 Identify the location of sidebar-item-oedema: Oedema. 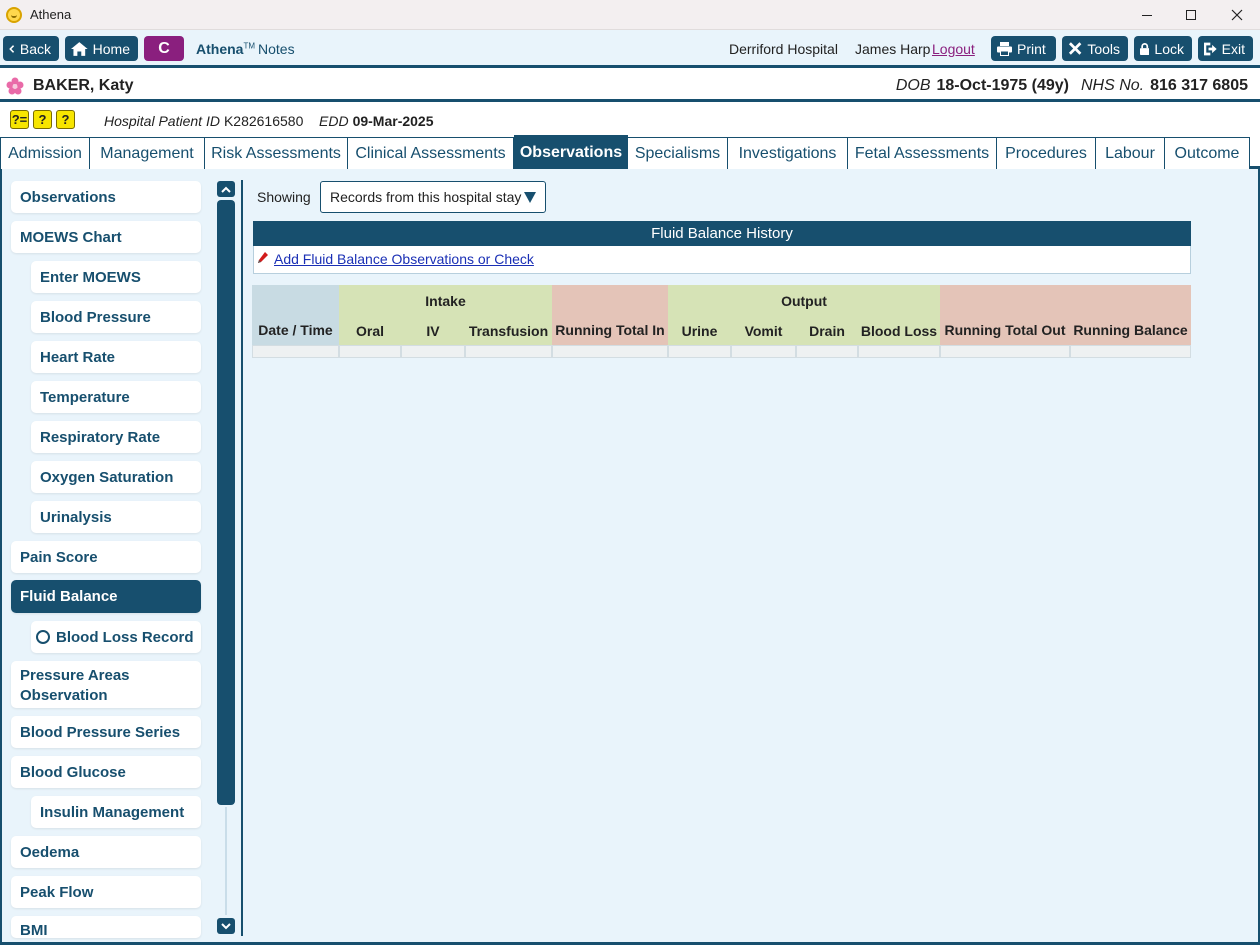
(106, 852).